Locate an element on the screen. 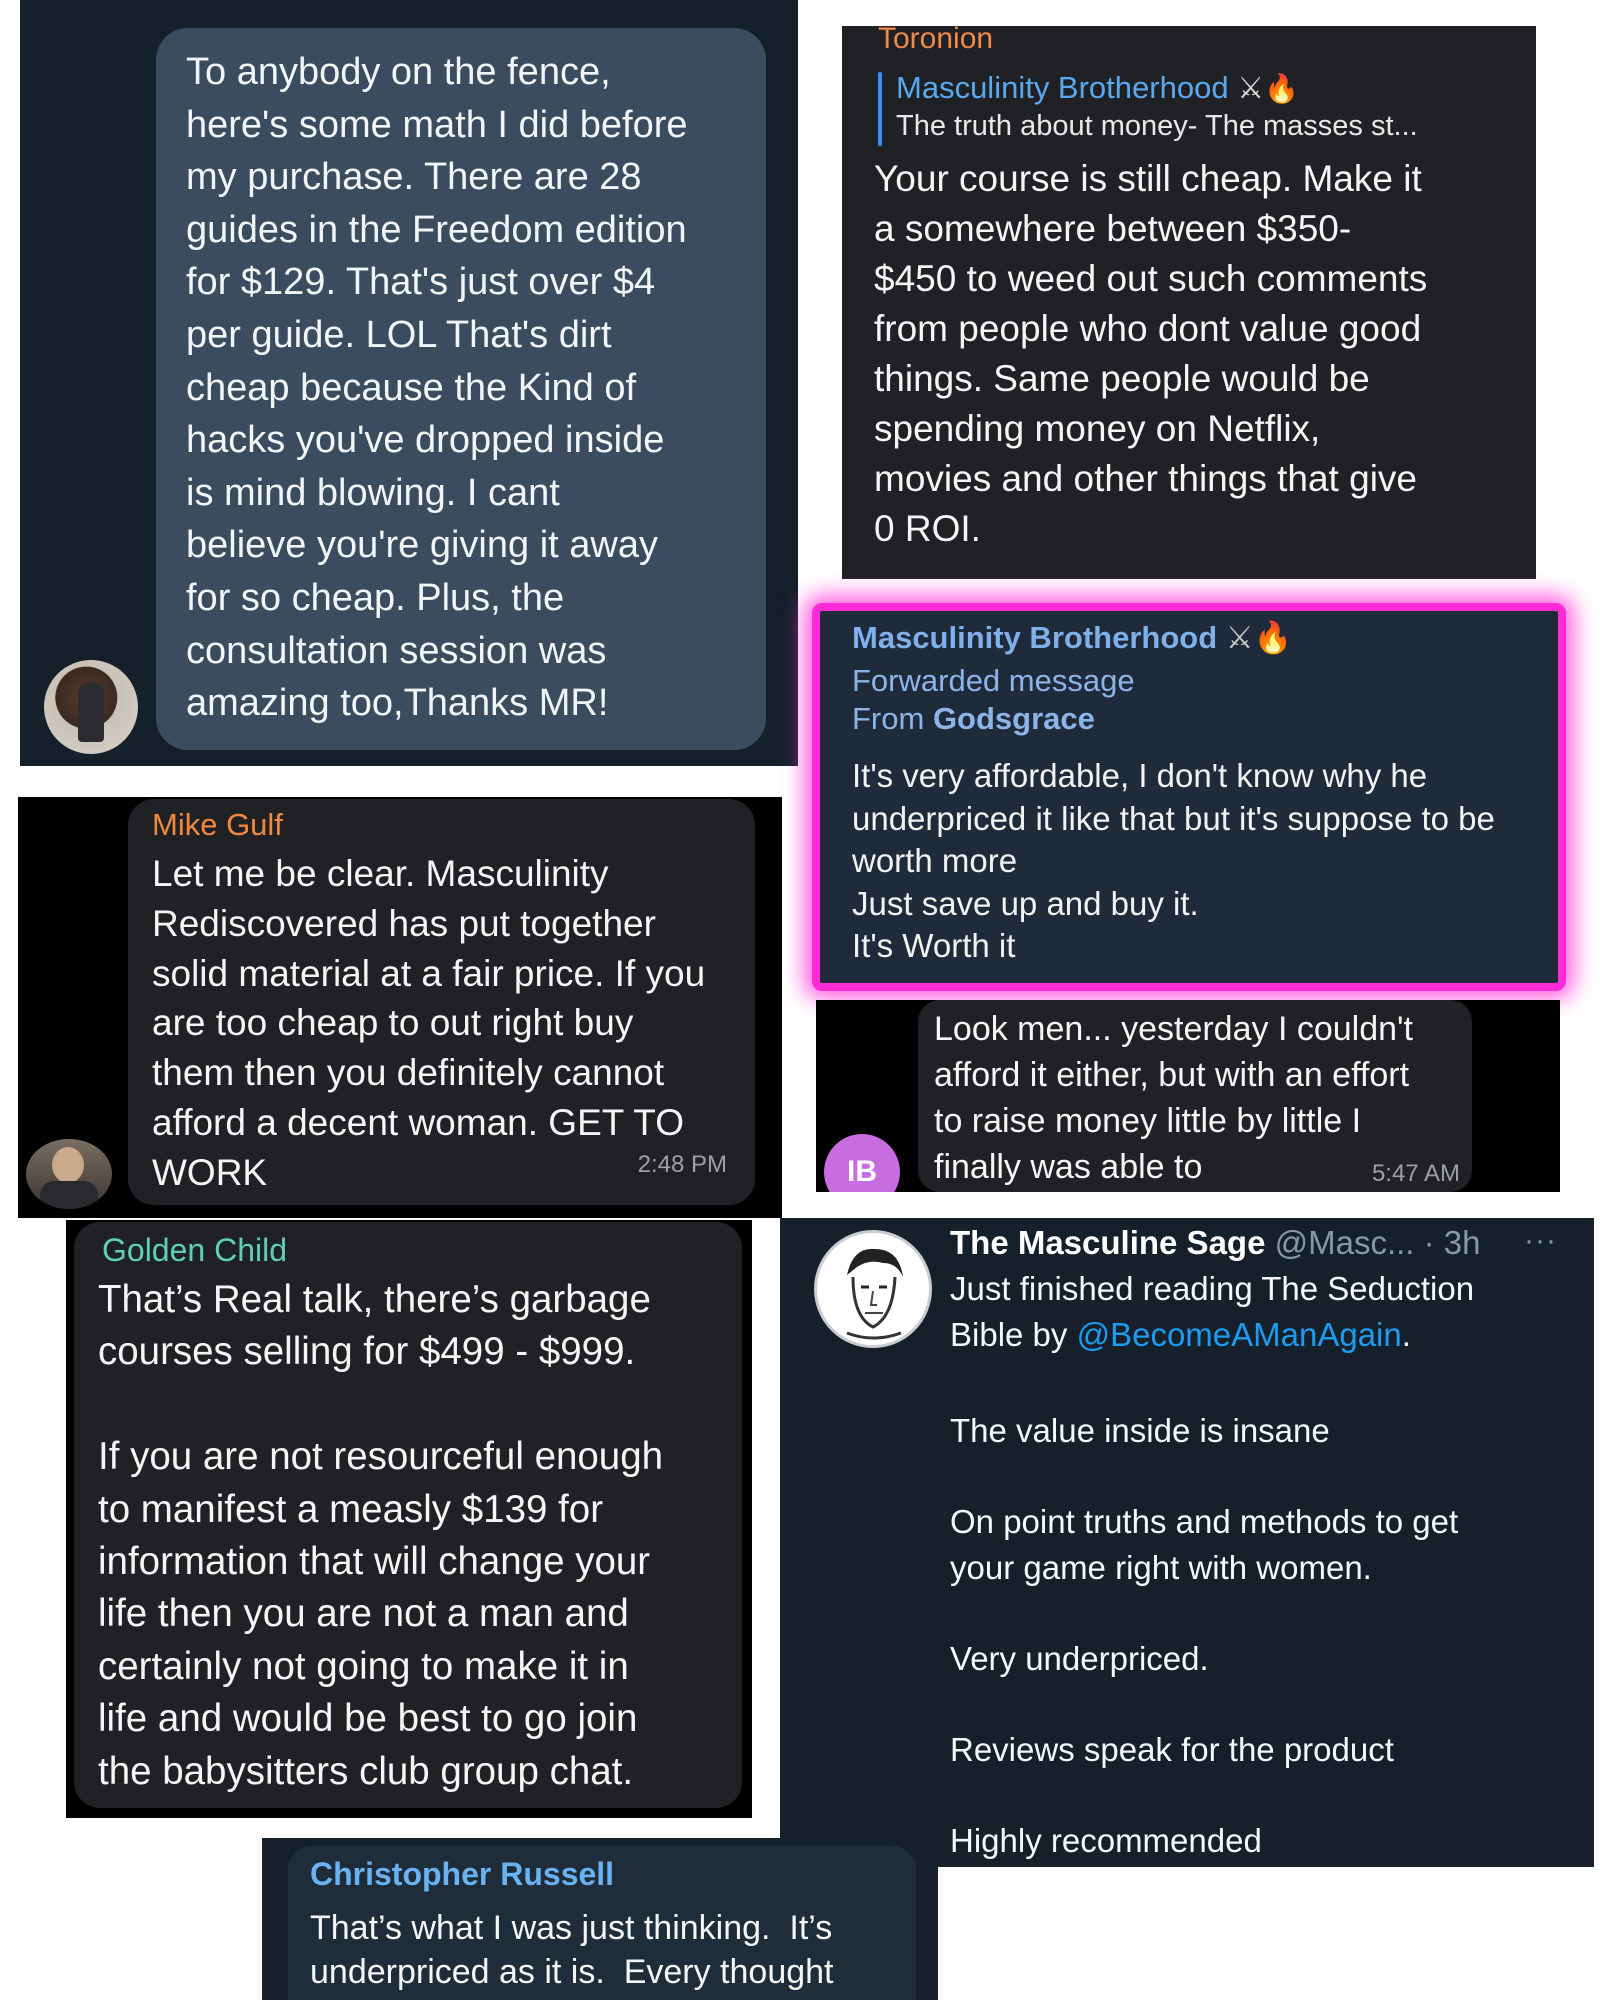 The height and width of the screenshot is (2000, 1600). line-suffix: . is located at coordinates (1406, 1334).